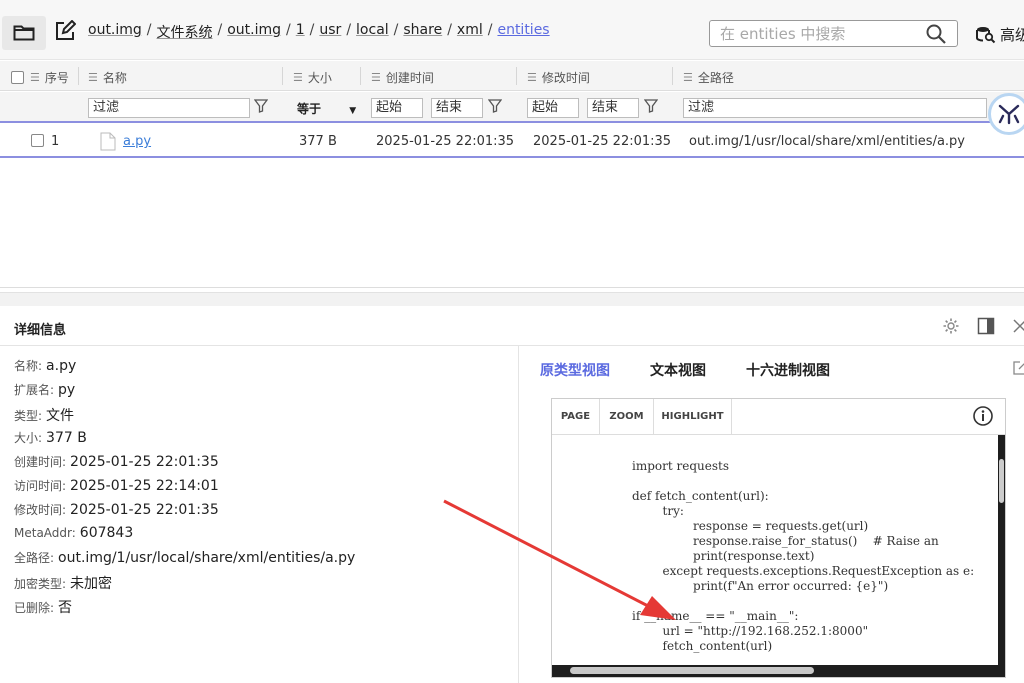 The width and height of the screenshot is (1024, 683). What do you see at coordinates (422, 32) in the screenshot?
I see `breadcrumb-item: share` at bounding box center [422, 32].